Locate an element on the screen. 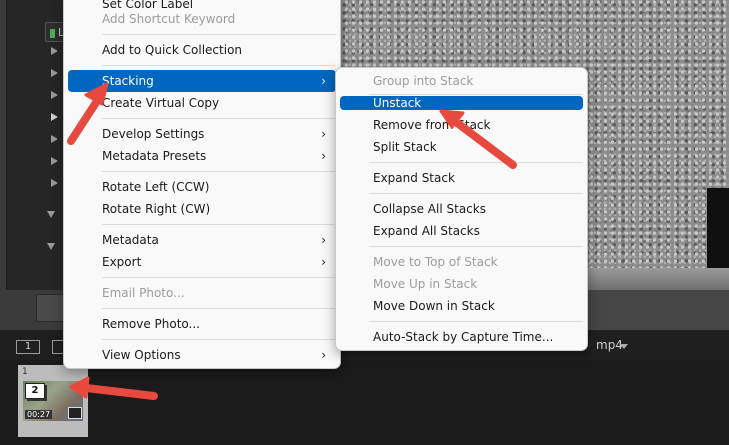  menu-item-label: Unstack is located at coordinates (397, 103).